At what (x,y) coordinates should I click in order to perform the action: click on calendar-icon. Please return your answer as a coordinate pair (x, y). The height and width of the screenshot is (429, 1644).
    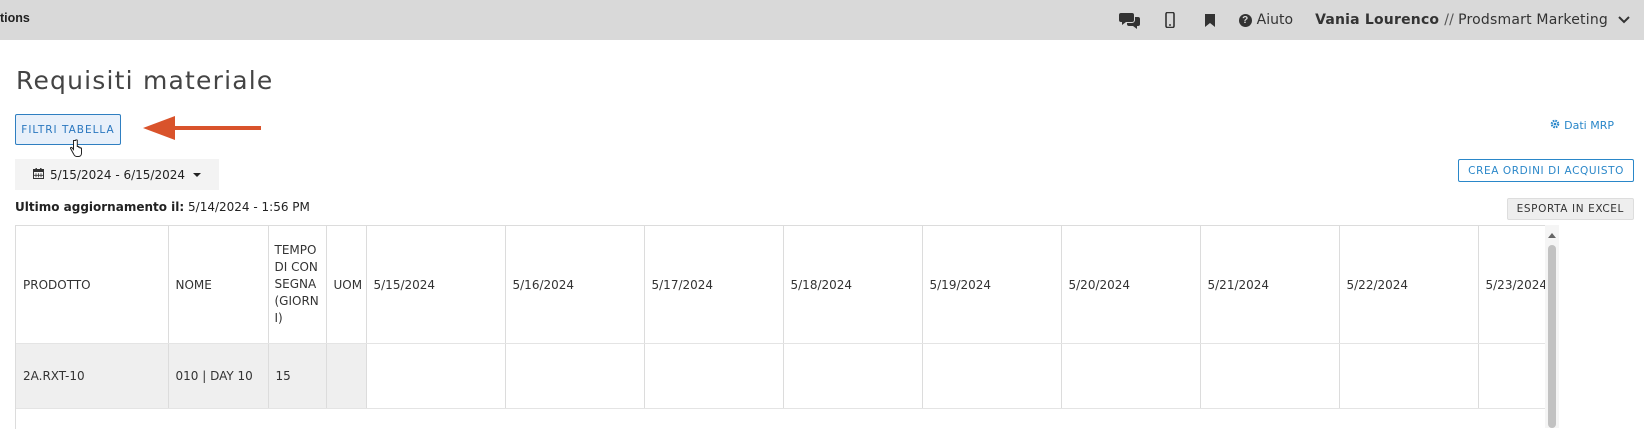
    Looking at the image, I should click on (38, 174).